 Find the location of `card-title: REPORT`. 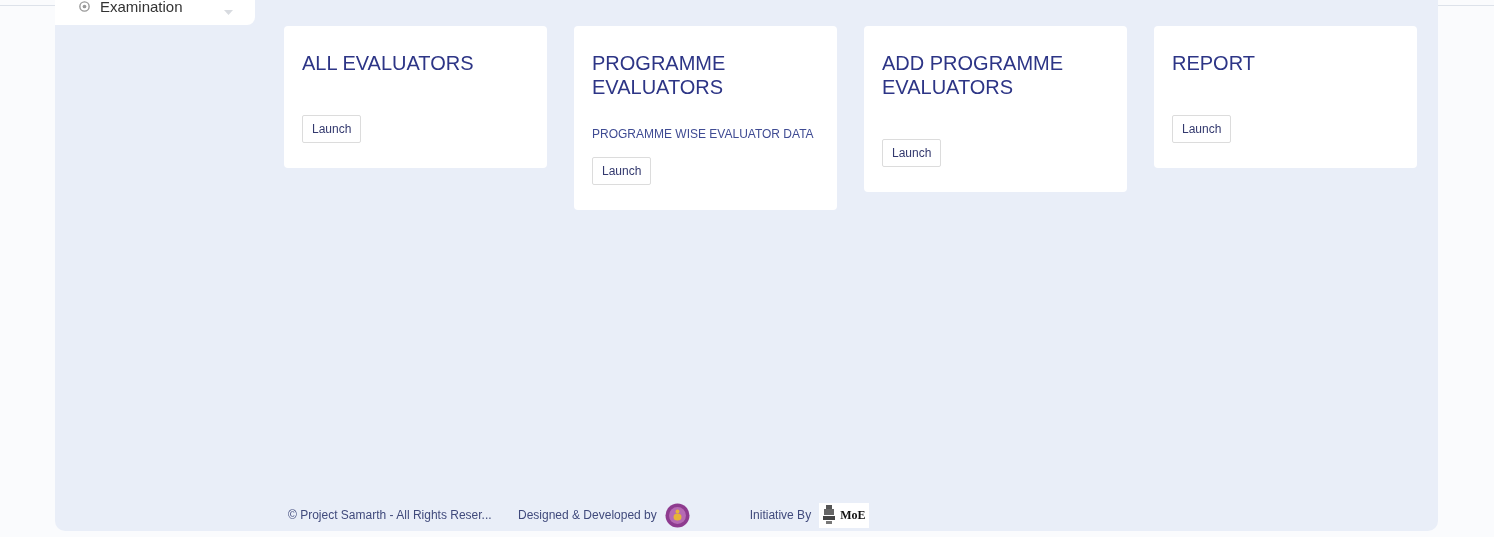

card-title: REPORT is located at coordinates (1214, 63).